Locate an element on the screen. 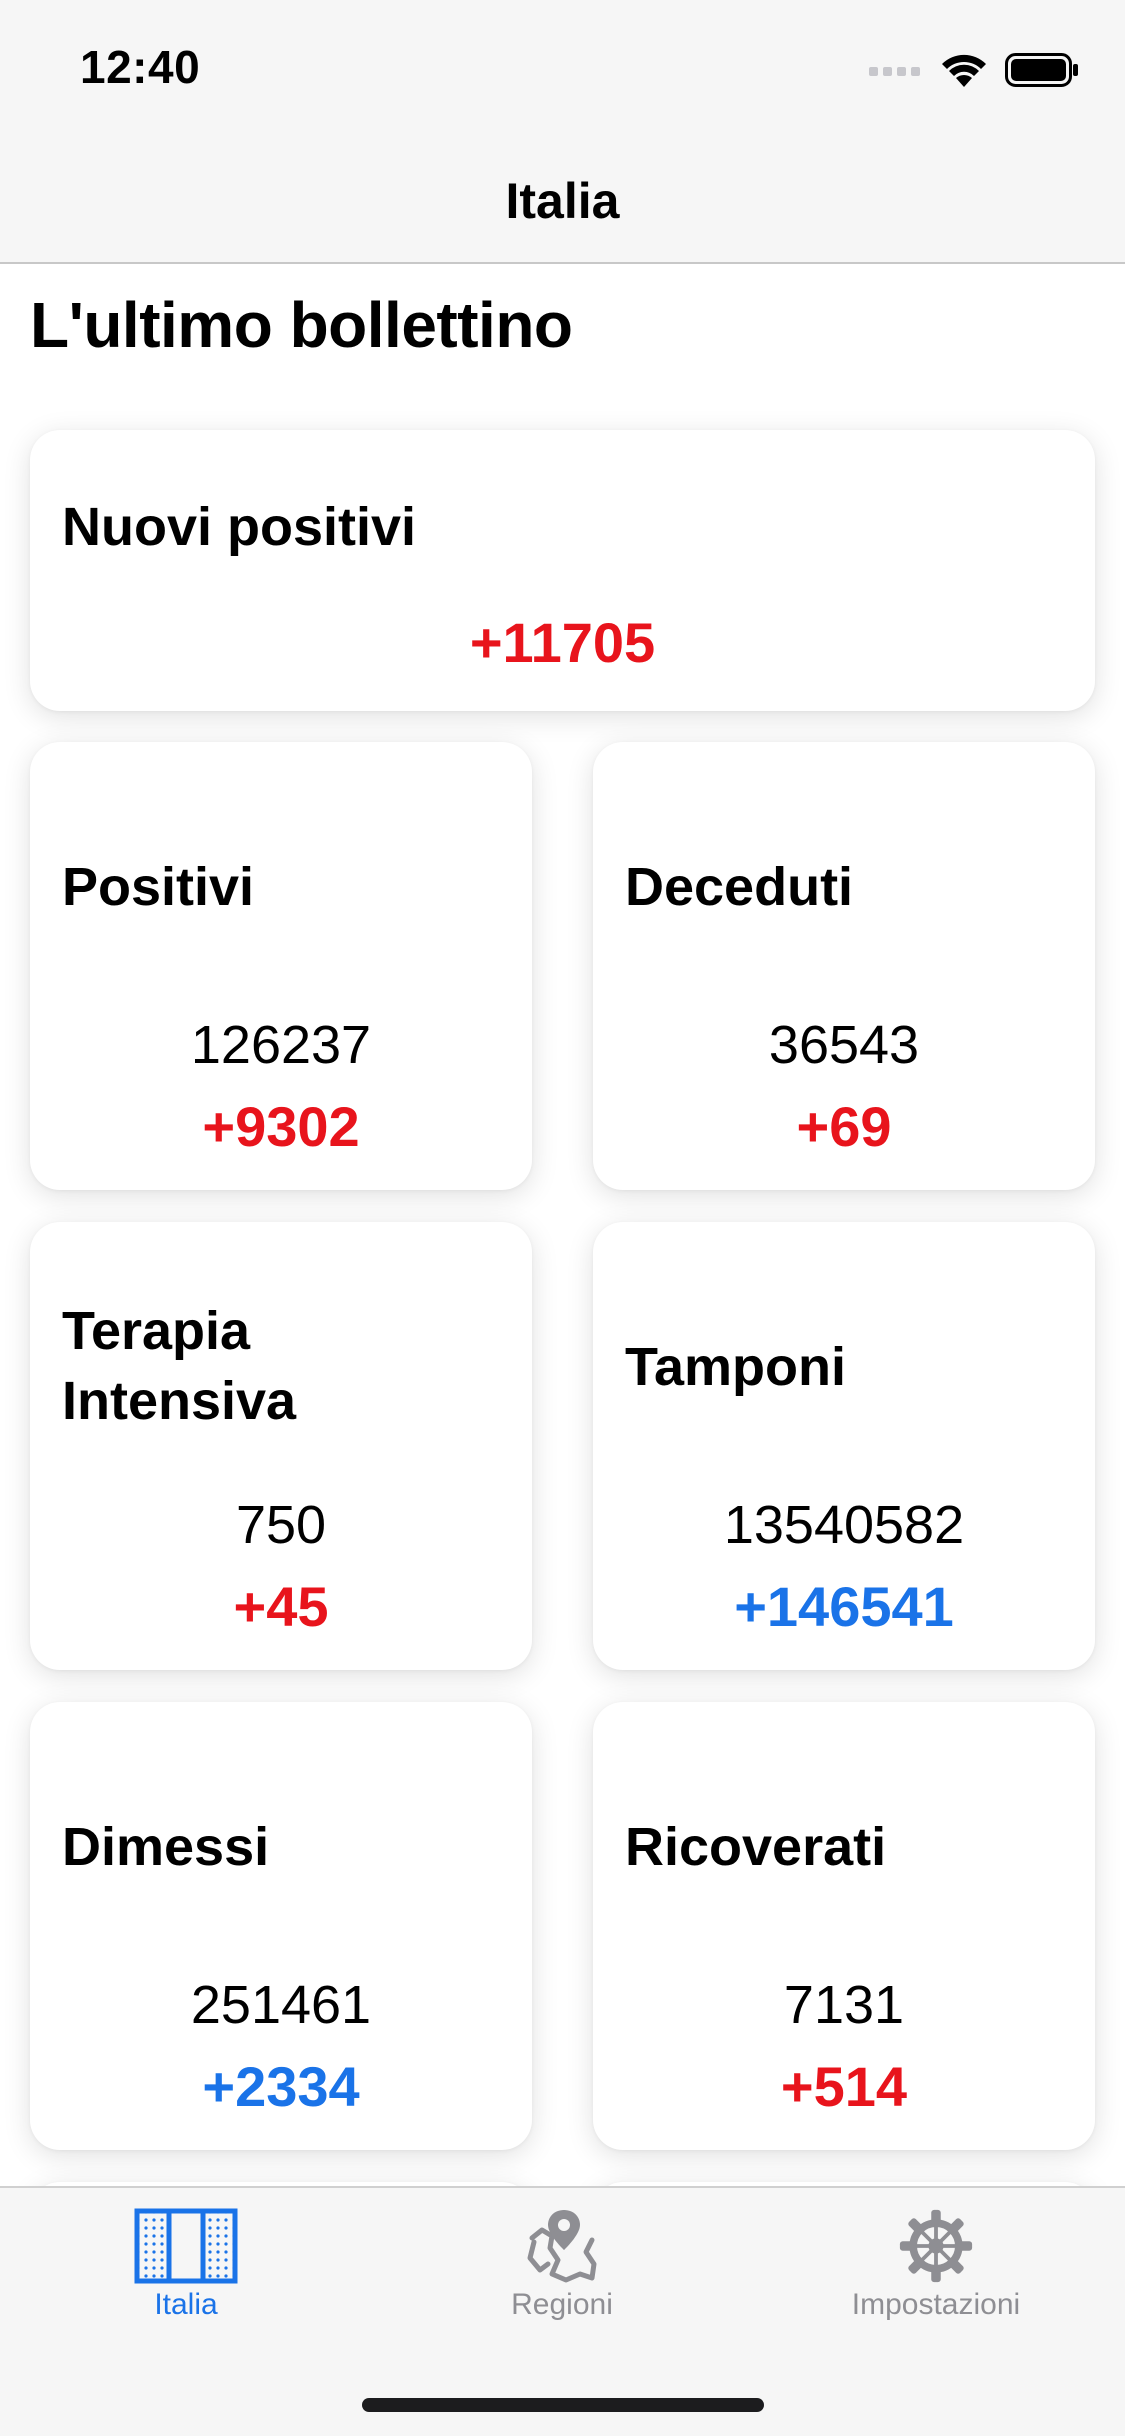  page-title: L'ultimo bollettino is located at coordinates (301, 325).